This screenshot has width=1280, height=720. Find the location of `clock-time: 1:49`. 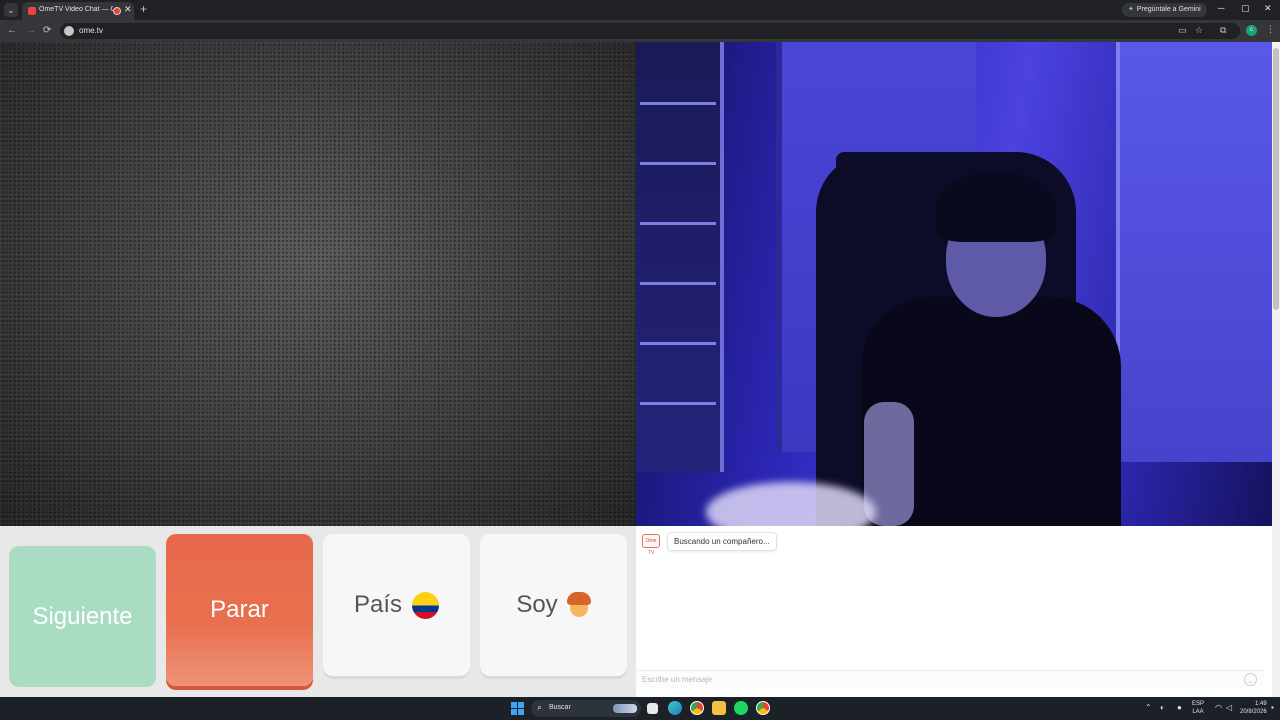

clock-time: 1:49 is located at coordinates (1261, 704).